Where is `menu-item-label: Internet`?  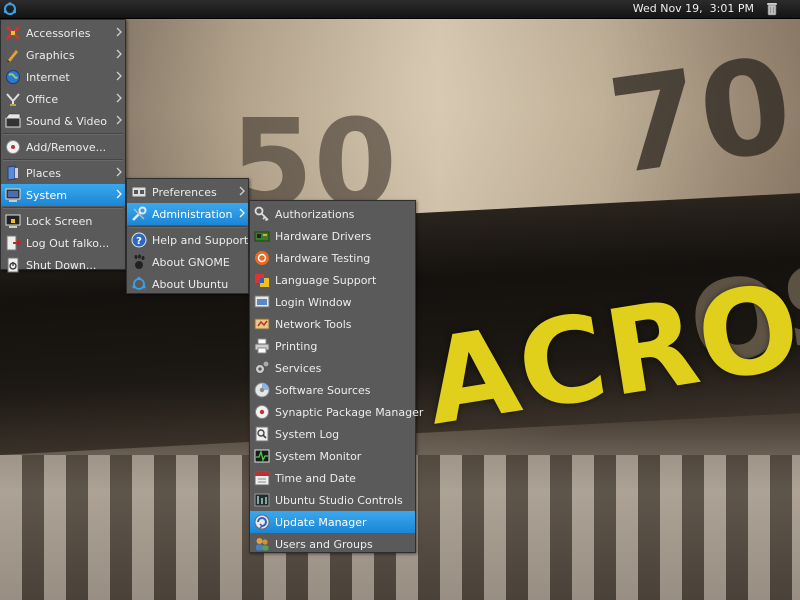
menu-item-label: Internet is located at coordinates (48, 77).